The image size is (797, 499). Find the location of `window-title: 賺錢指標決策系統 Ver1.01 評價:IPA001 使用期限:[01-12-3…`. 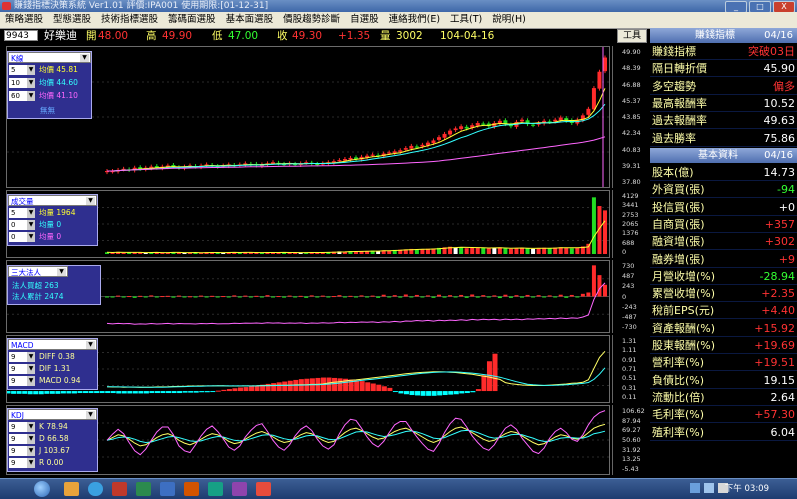

window-title: 賺錢指標決策系統 Ver1.01 評價:IPA001 使用期限:[01-12-3… is located at coordinates (141, 6).